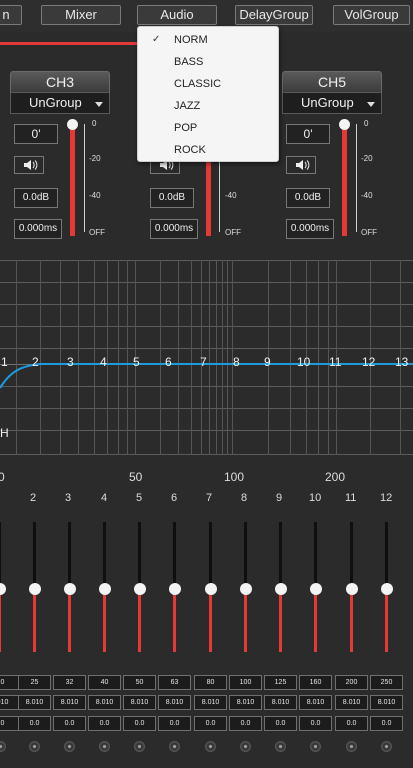 Image resolution: width=413 pixels, height=768 pixels. Describe the element at coordinates (332, 103) in the screenshot. I see `group-select-ch5: UnGroup` at that location.